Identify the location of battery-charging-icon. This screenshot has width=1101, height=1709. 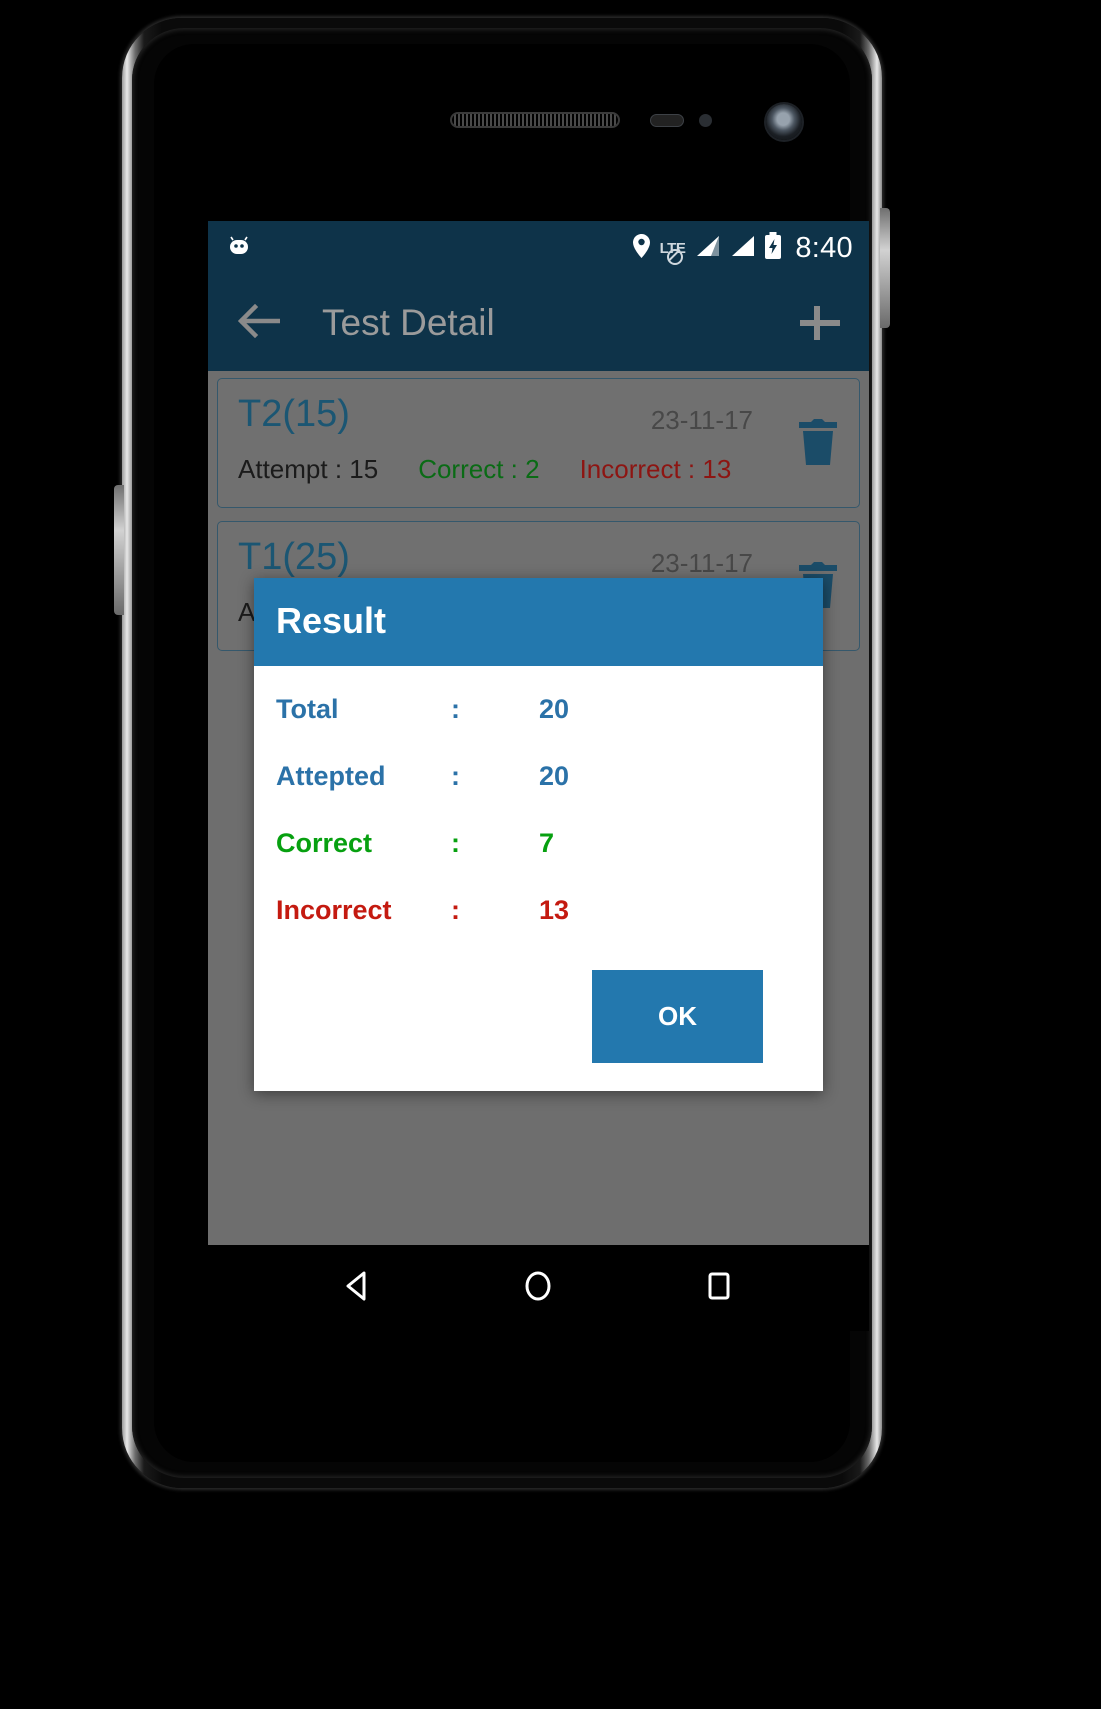
(773, 248).